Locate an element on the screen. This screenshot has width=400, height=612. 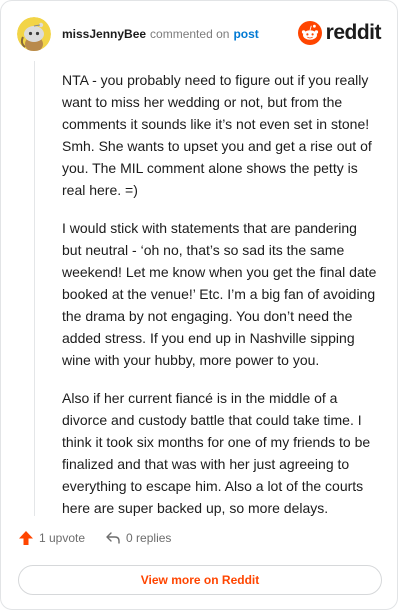
comment-meta: missJennyBee commented on post is located at coordinates (160, 34).